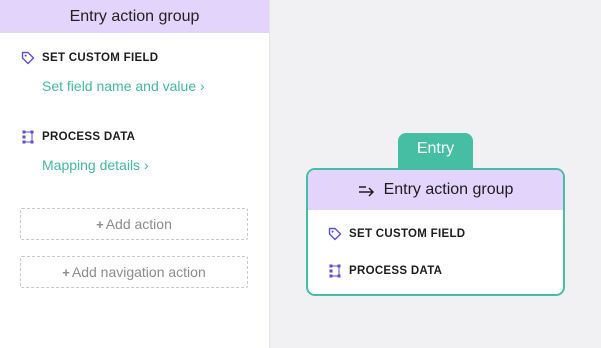 The height and width of the screenshot is (348, 601). Describe the element at coordinates (84, 151) in the screenshot. I see `action-process-data: PROCESS DATA Mapping details ›` at that location.